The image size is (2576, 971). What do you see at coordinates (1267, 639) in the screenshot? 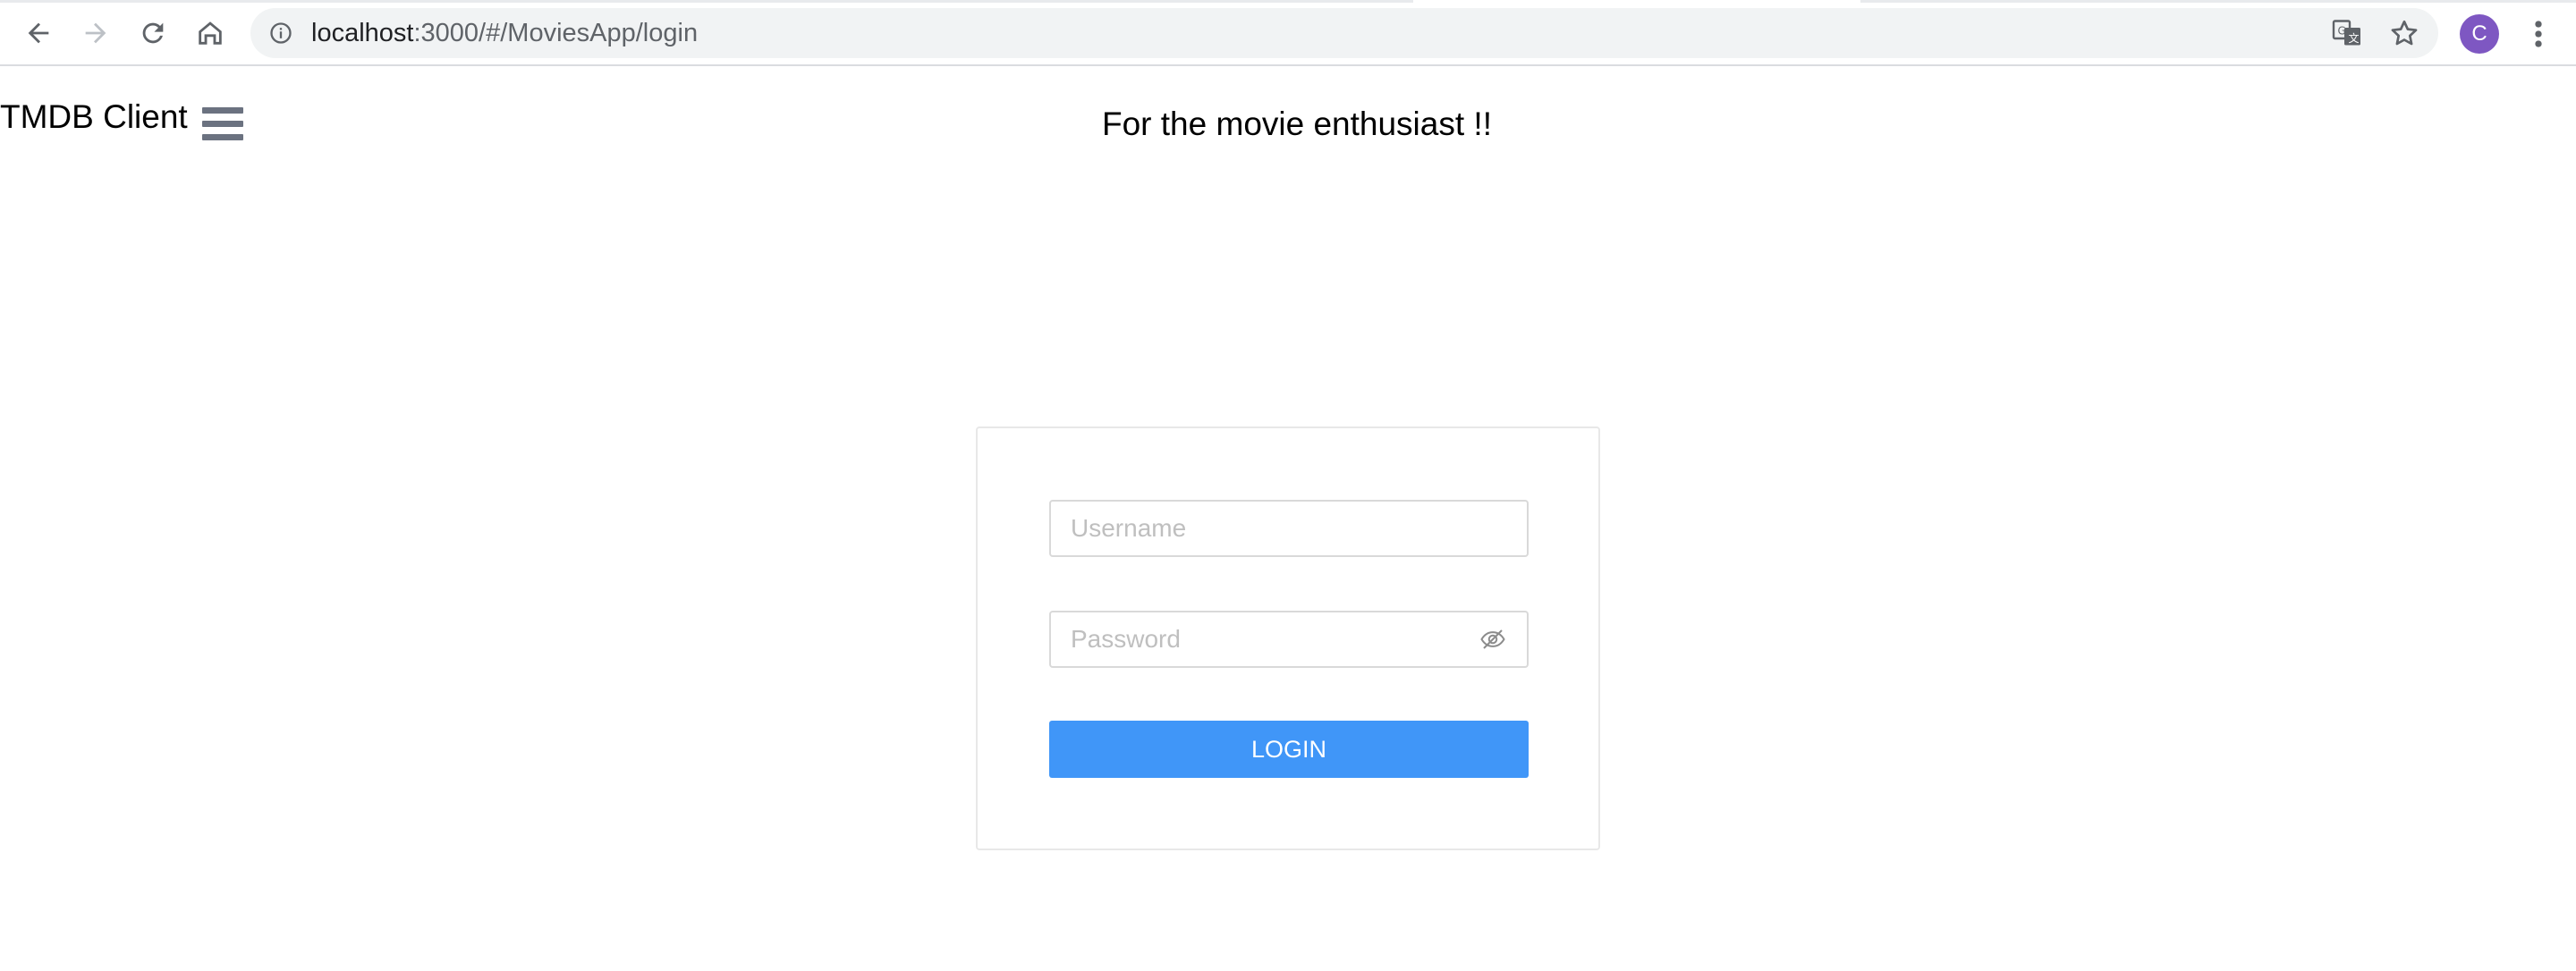
I see `password-input` at bounding box center [1267, 639].